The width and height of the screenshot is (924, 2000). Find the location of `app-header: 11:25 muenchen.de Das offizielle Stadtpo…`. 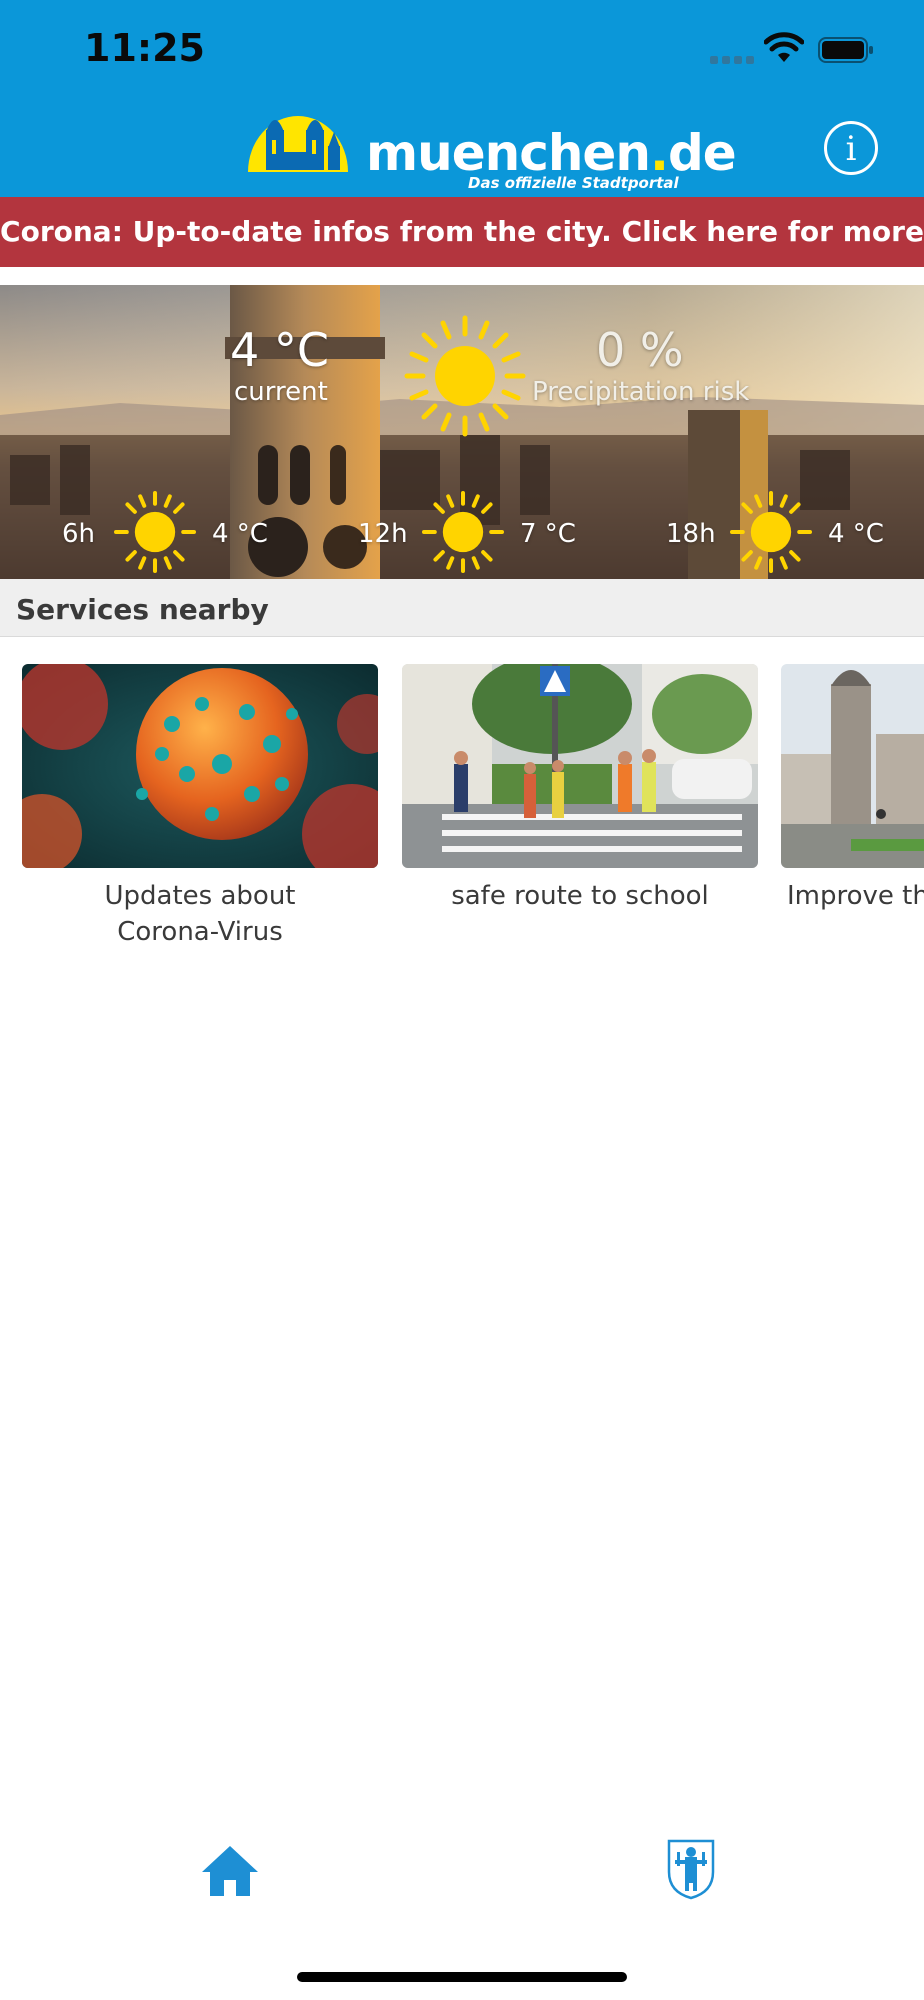

app-header: 11:25 muenchen.de Das offizielle Stadtpo… is located at coordinates (462, 98).